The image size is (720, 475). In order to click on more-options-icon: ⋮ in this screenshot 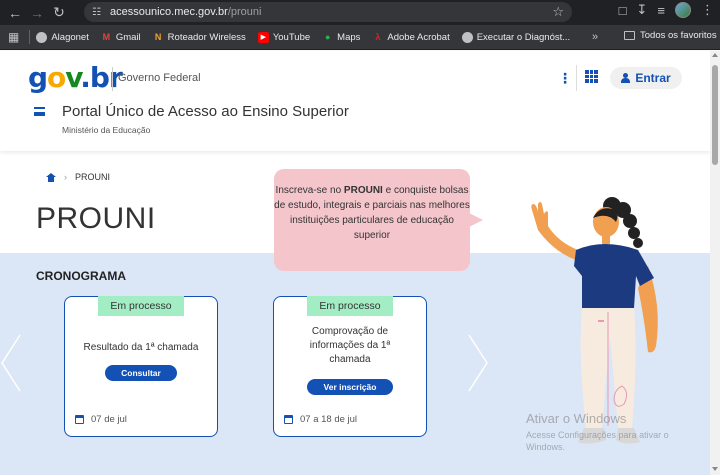, I will do `click(565, 78)`.